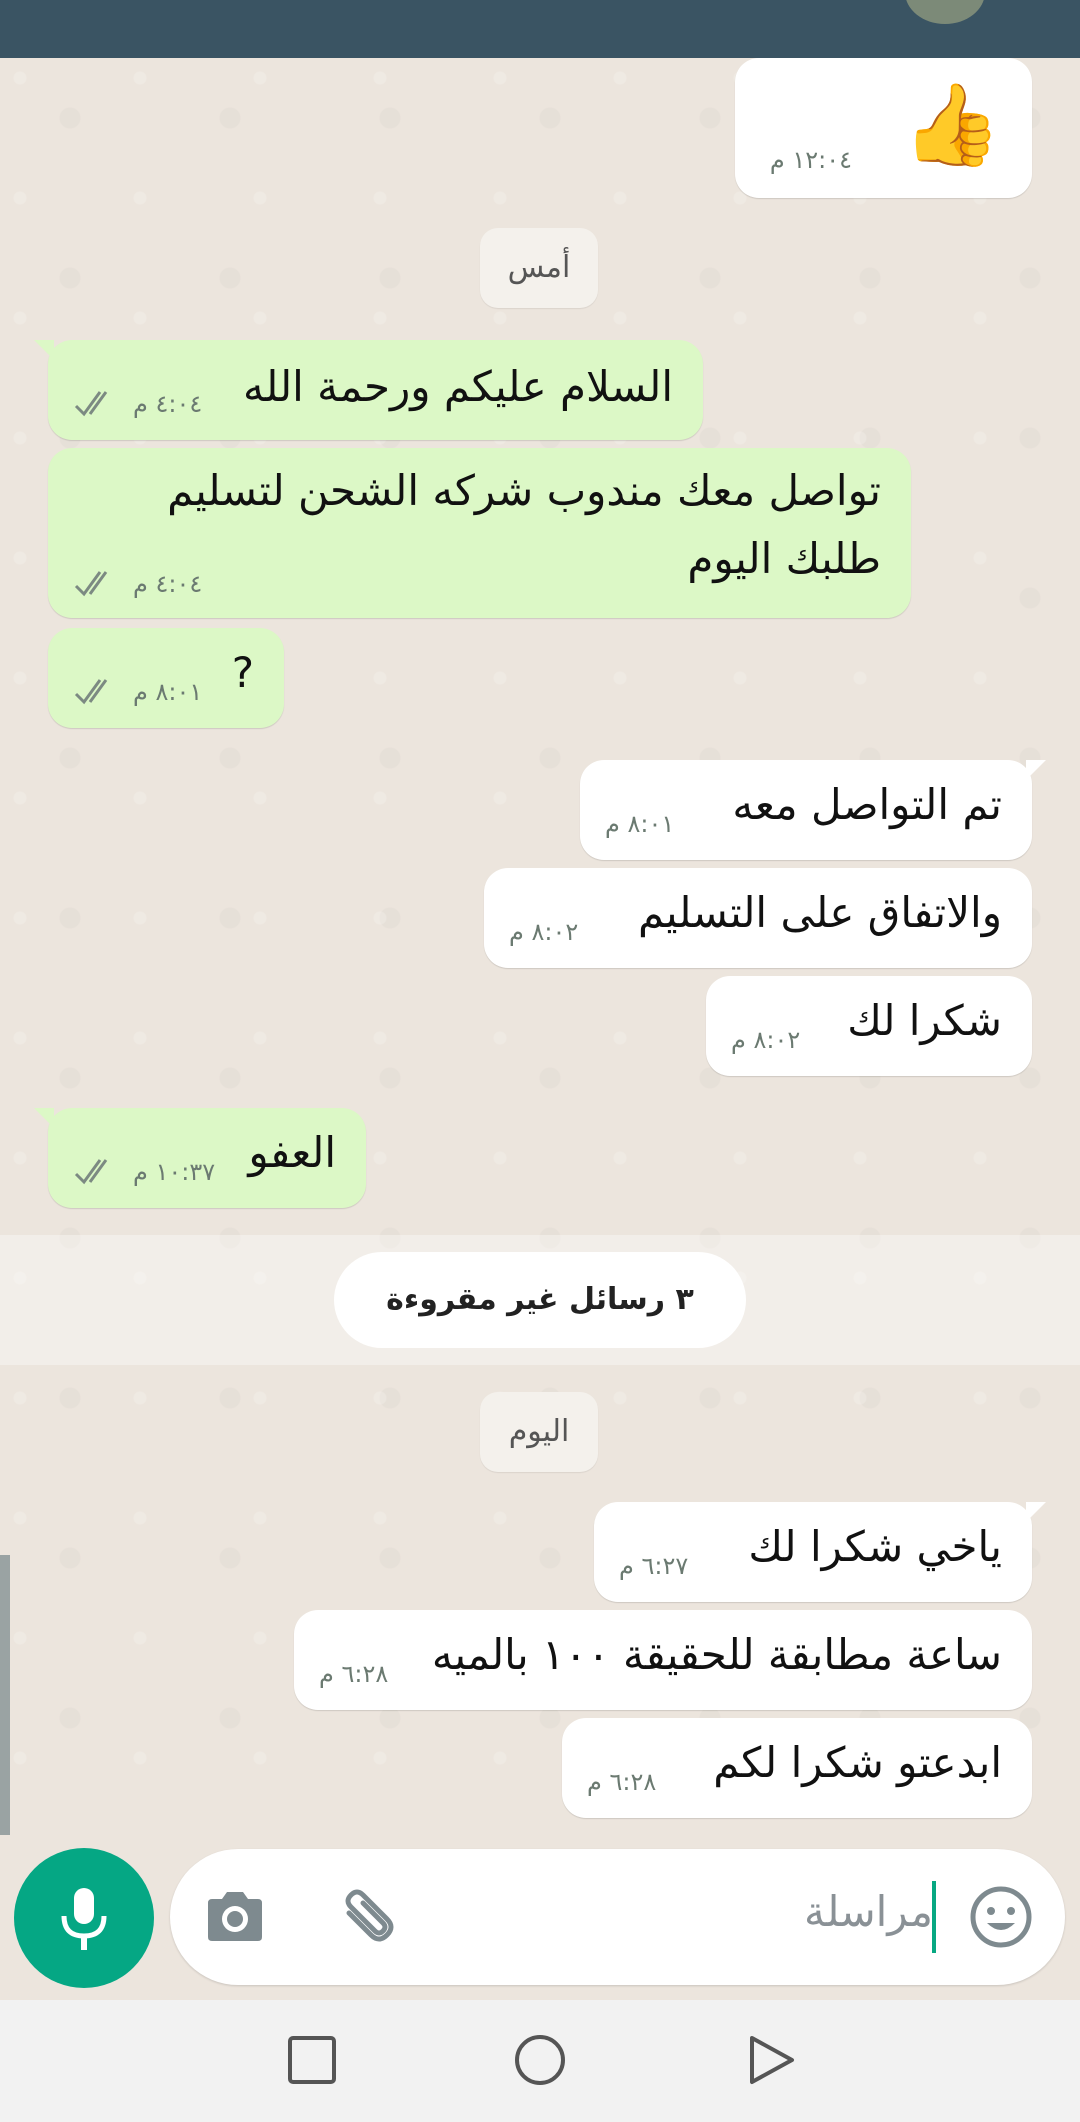  I want to click on message-bubble: ابدعتو شكرا لكم ٦:٢٨ م, so click(797, 1768).